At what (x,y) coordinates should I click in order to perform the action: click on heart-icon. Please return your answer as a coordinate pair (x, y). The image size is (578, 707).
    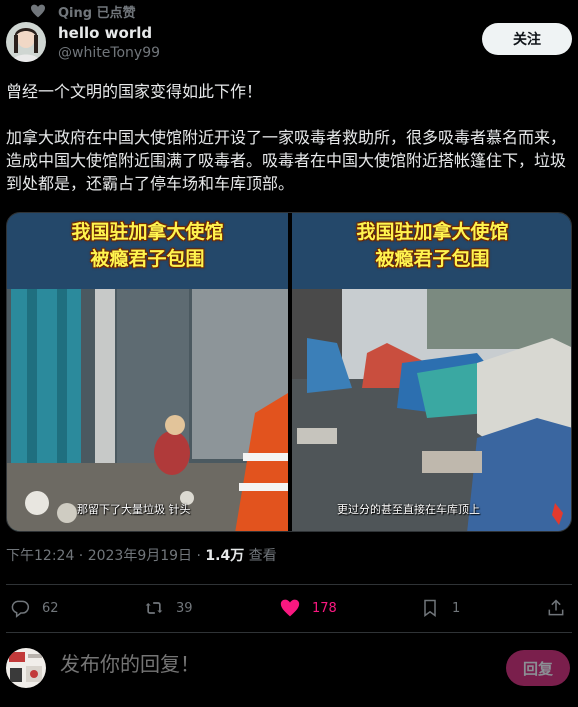
    Looking at the image, I should click on (38, 11).